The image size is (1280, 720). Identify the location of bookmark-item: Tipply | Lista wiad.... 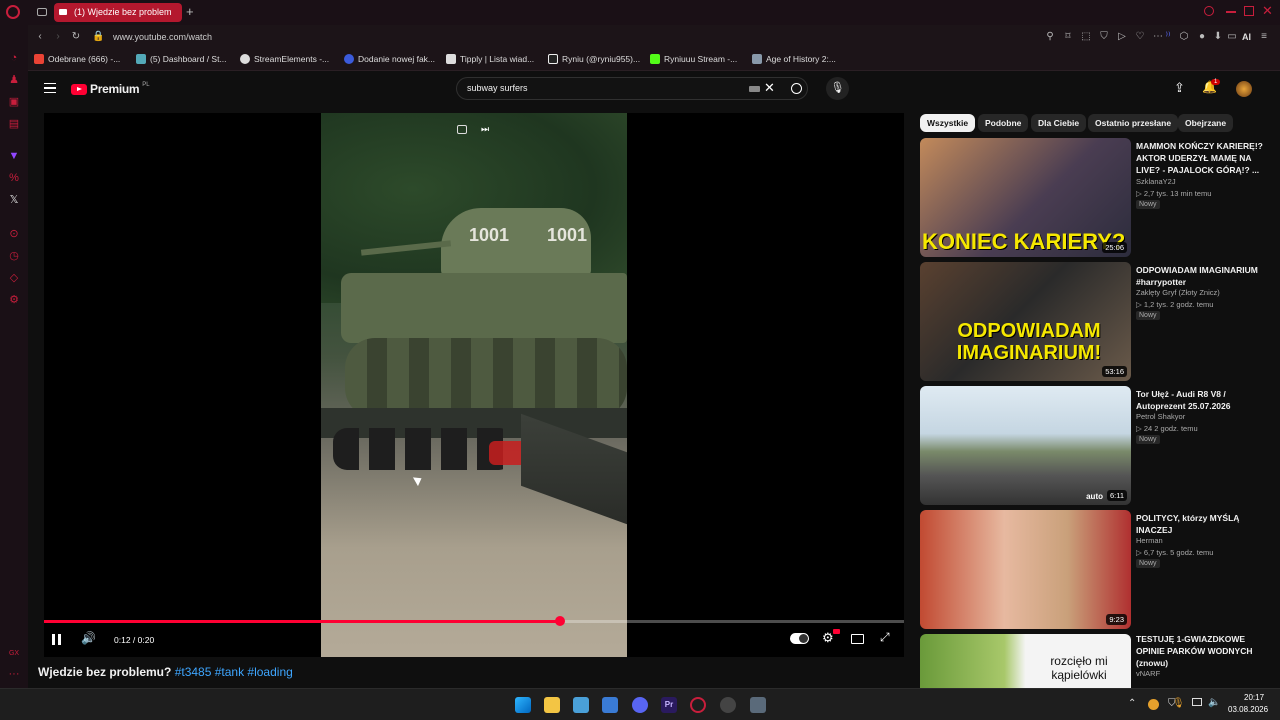
(490, 59).